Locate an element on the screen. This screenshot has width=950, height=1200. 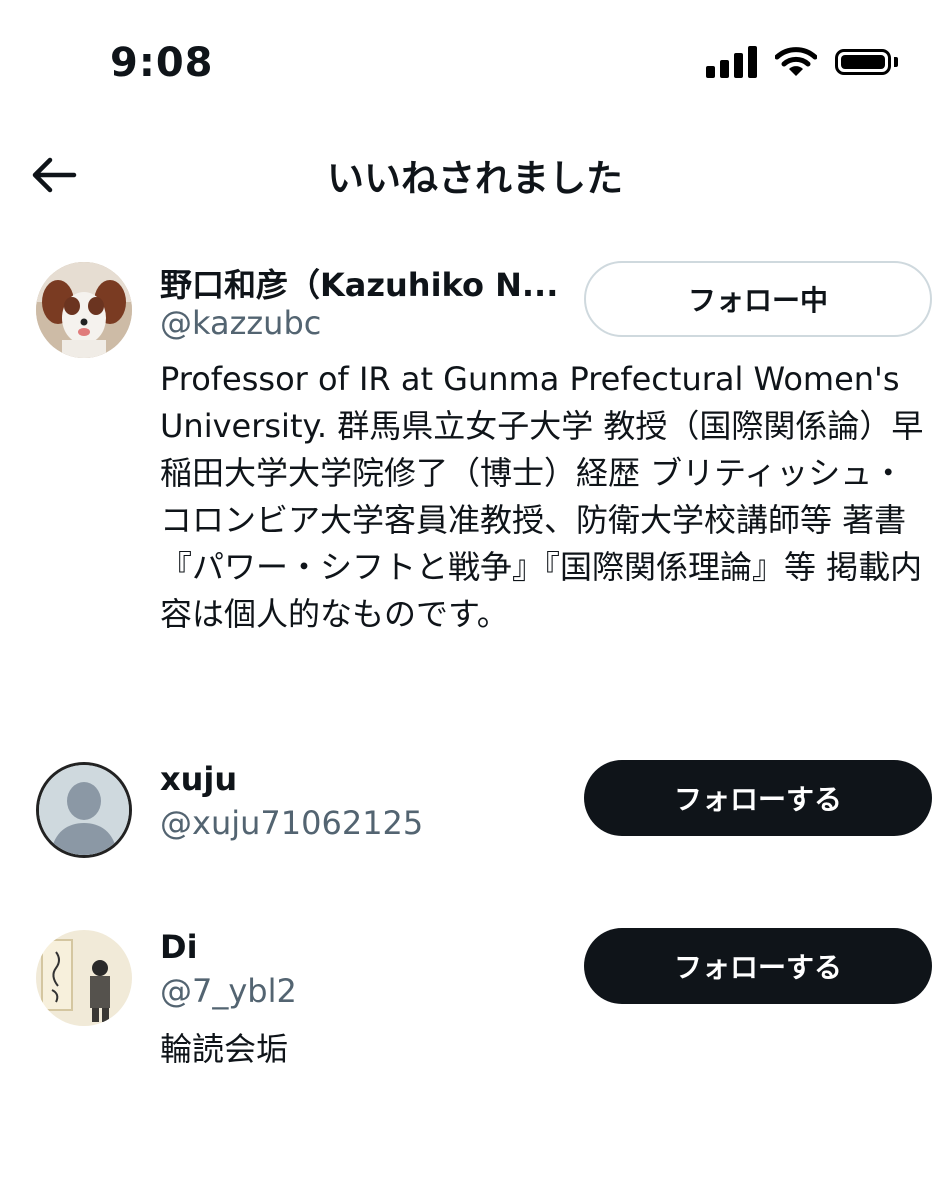
following-button: フォロー中 is located at coordinates (758, 299).